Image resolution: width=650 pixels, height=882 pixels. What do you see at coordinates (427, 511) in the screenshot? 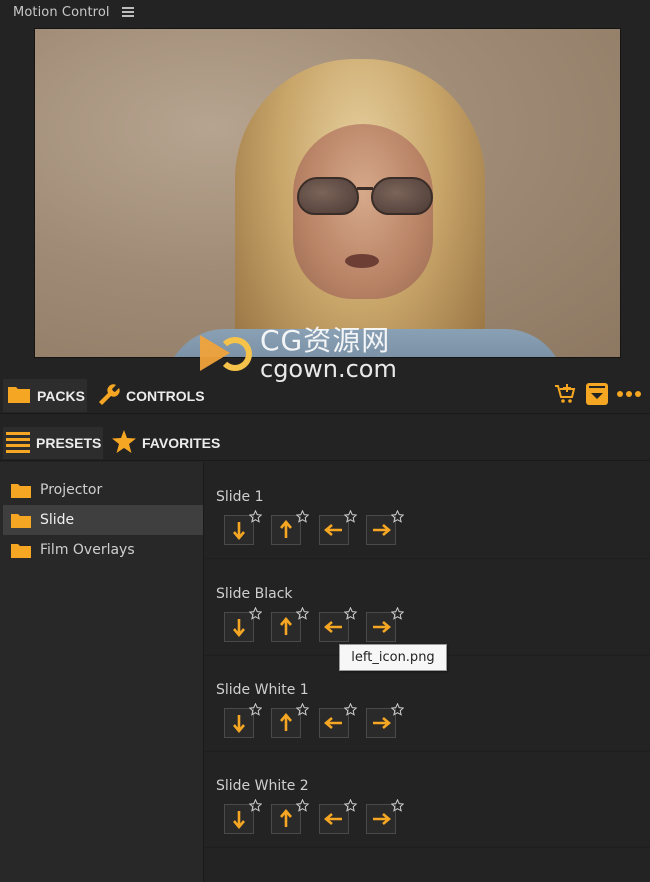
I see `preset-group: Slide 1` at bounding box center [427, 511].